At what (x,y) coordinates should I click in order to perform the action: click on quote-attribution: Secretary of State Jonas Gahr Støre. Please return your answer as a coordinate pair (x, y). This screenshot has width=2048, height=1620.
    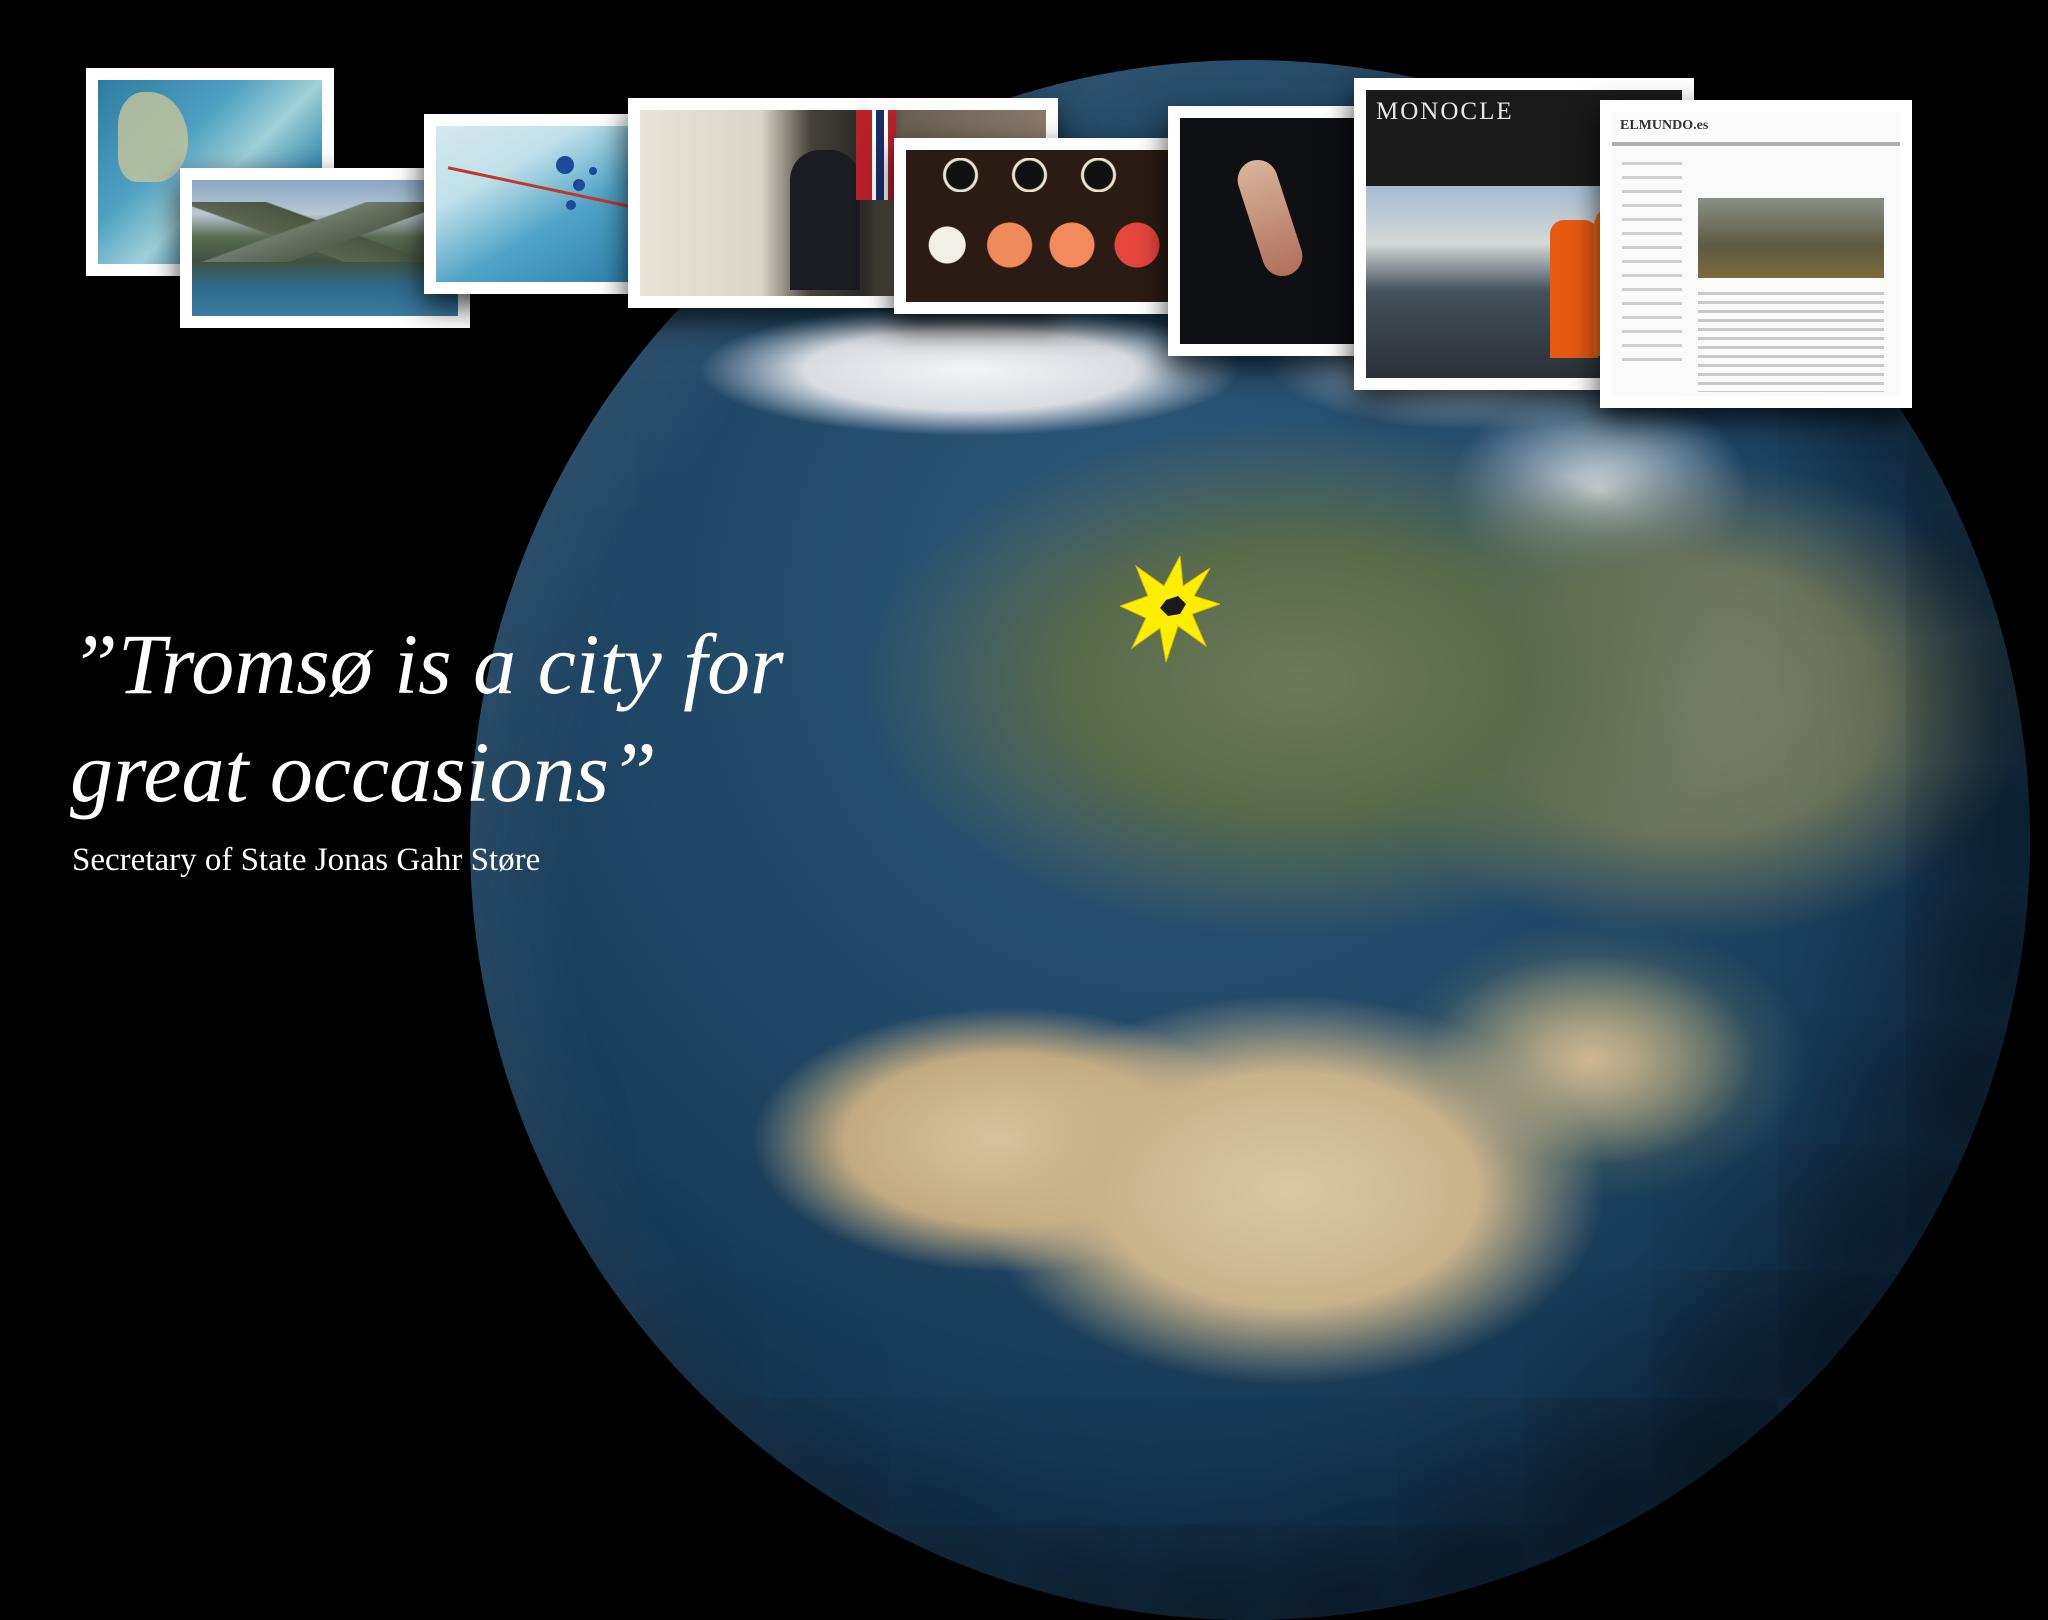
    Looking at the image, I should click on (306, 860).